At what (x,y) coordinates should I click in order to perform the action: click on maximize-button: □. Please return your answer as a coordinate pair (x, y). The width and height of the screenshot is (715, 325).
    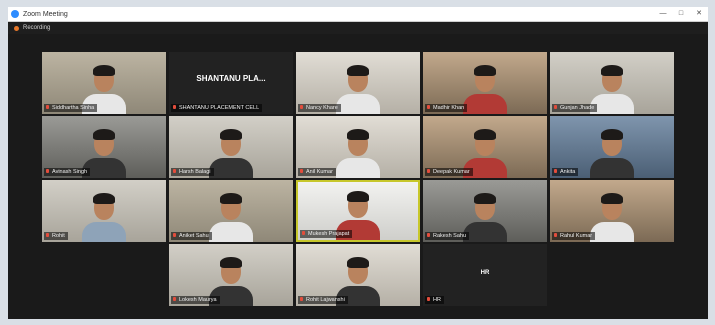
    Looking at the image, I should click on (681, 14).